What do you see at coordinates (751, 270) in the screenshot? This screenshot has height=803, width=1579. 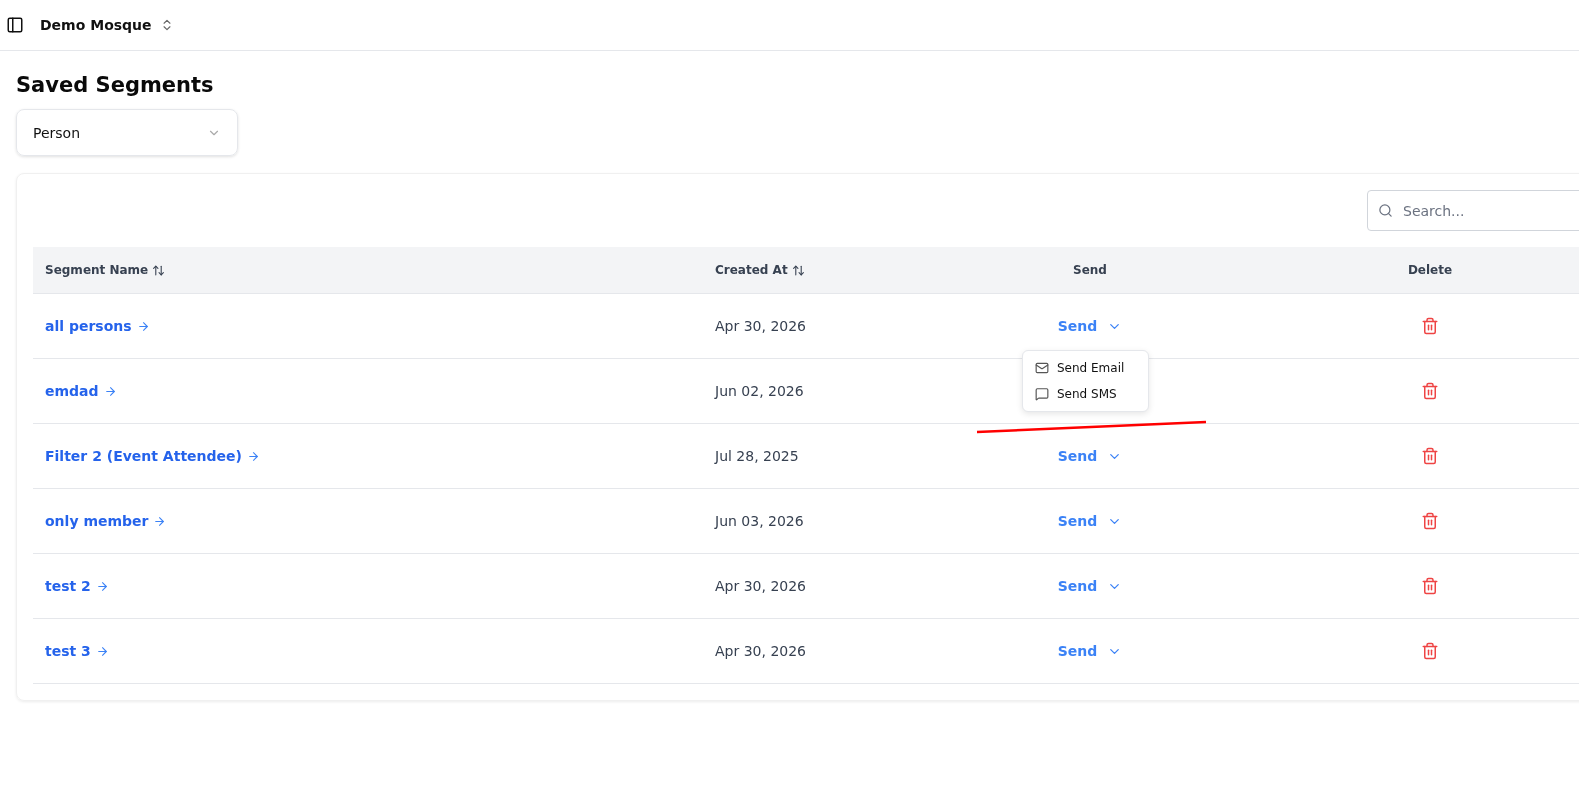 I see `column-header: Created At` at bounding box center [751, 270].